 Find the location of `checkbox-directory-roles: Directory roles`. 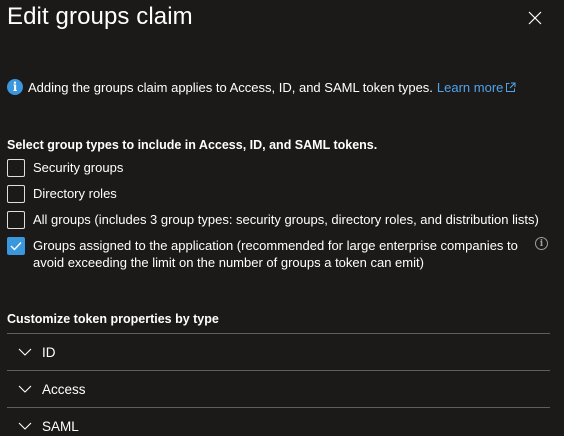

checkbox-directory-roles: Directory roles is located at coordinates (62, 194).